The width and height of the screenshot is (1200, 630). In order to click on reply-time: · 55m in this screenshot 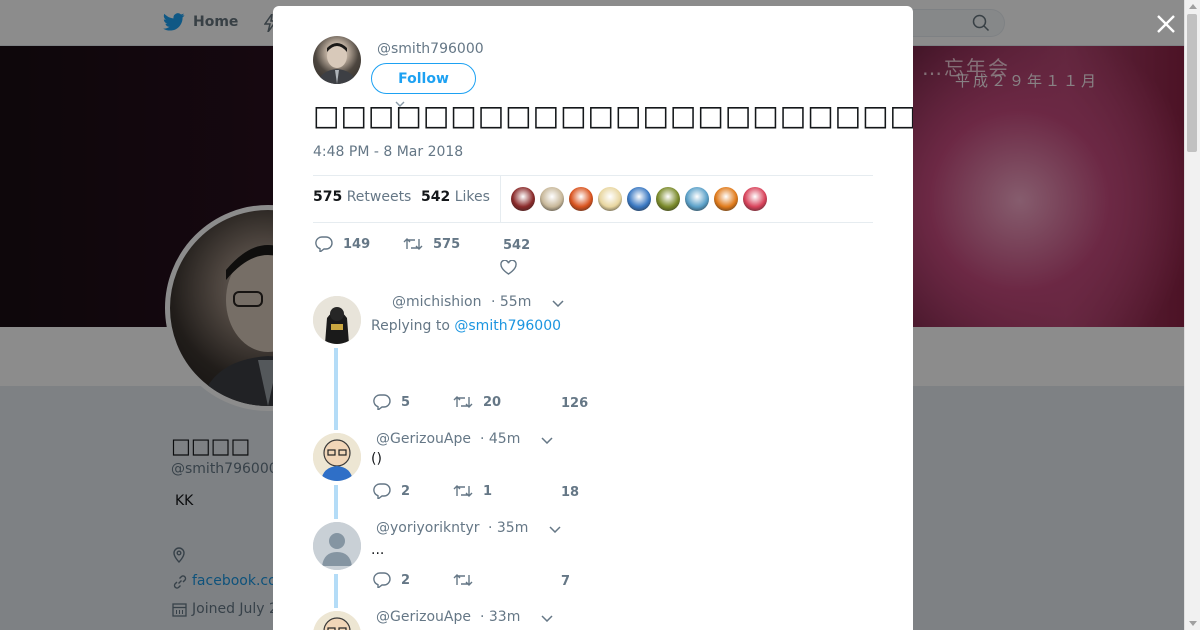, I will do `click(511, 302)`.